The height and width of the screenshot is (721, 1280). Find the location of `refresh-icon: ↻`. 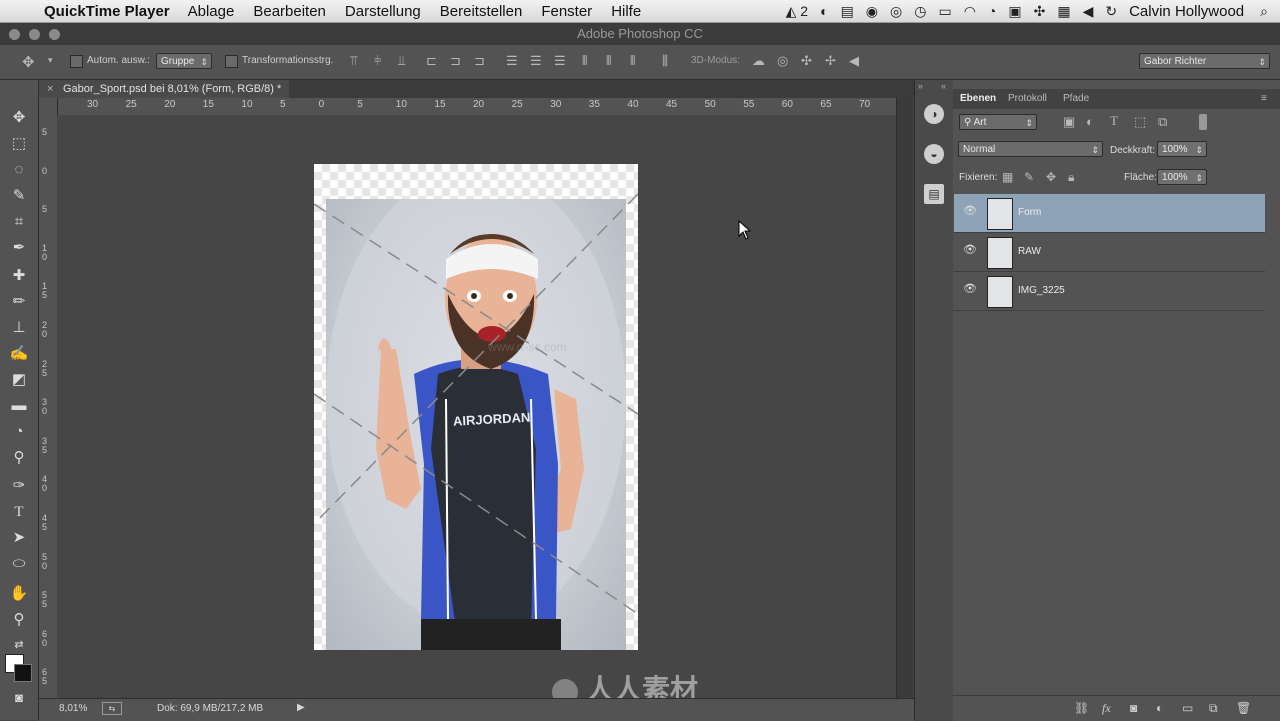

refresh-icon: ↻ is located at coordinates (1111, 11).